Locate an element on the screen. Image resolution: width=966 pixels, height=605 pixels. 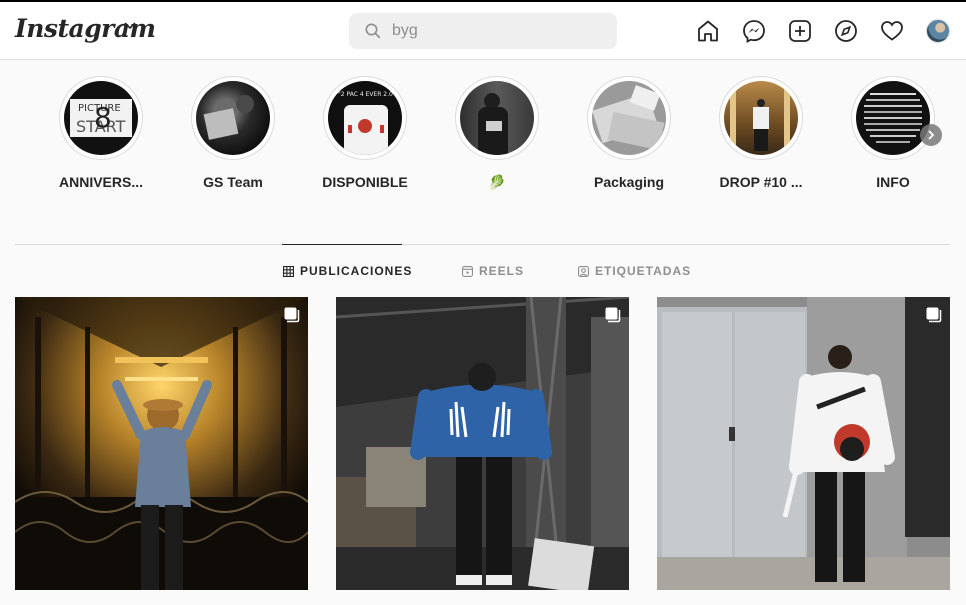
new-post-icon is located at coordinates (800, 31).